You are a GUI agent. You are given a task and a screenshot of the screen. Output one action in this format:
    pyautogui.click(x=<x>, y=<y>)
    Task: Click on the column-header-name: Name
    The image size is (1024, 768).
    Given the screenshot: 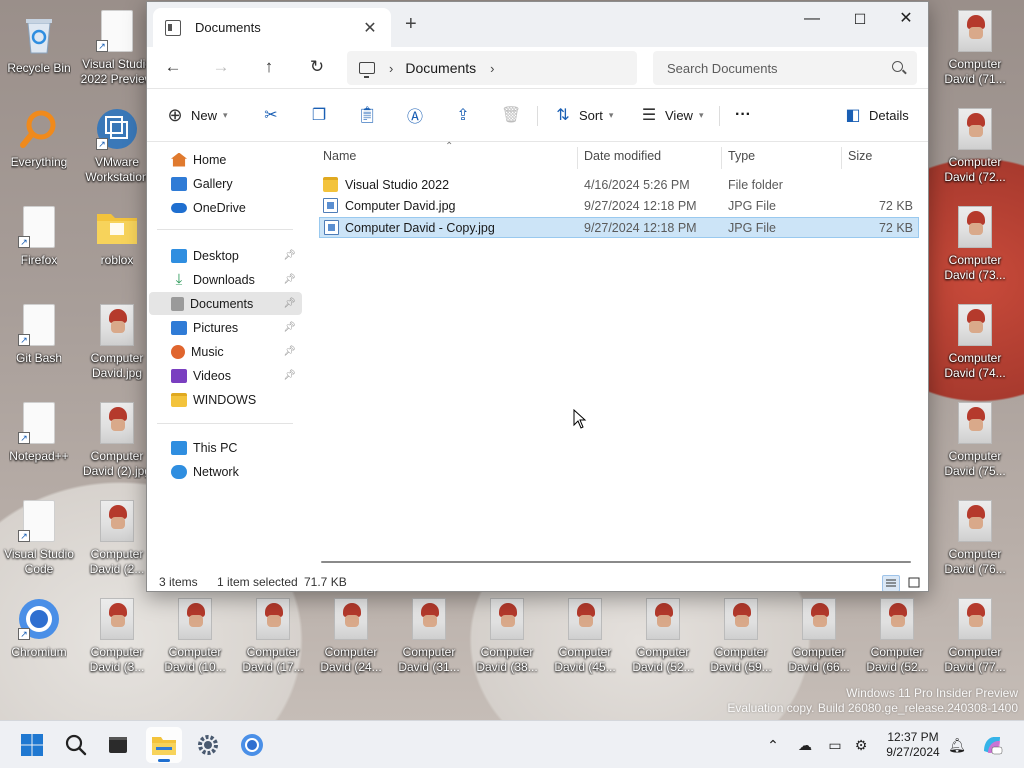 What is the action you would take?
    pyautogui.click(x=339, y=156)
    